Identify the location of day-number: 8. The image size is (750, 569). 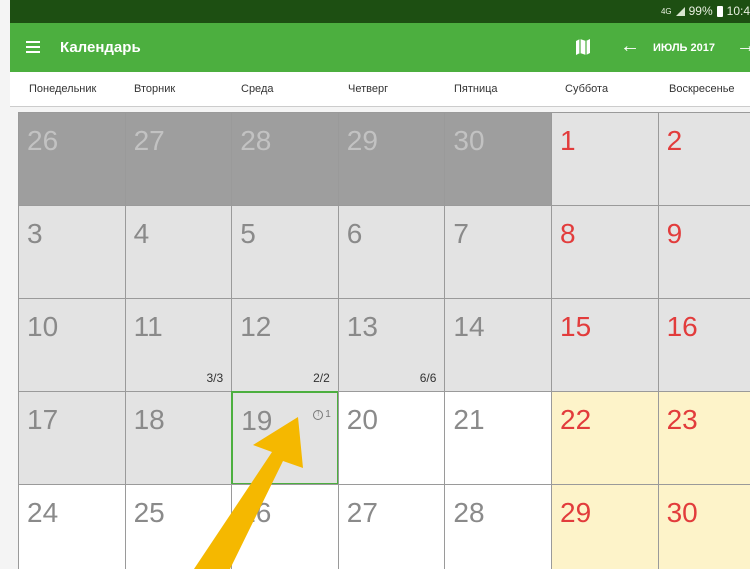
(568, 233).